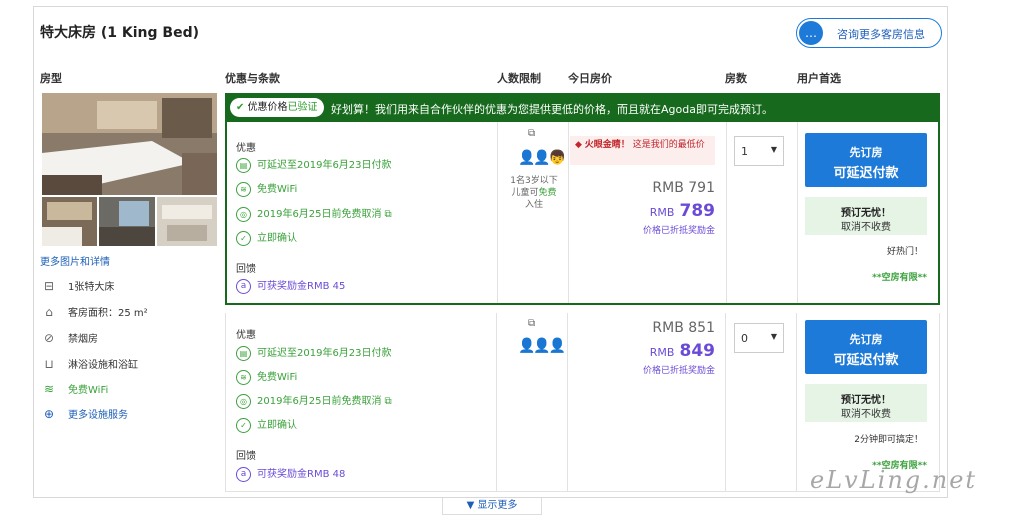 This screenshot has width=1024, height=515. What do you see at coordinates (866, 403) in the screenshot?
I see `worry-free-badge-2: 预订无忧！ 取消不收费` at bounding box center [866, 403].